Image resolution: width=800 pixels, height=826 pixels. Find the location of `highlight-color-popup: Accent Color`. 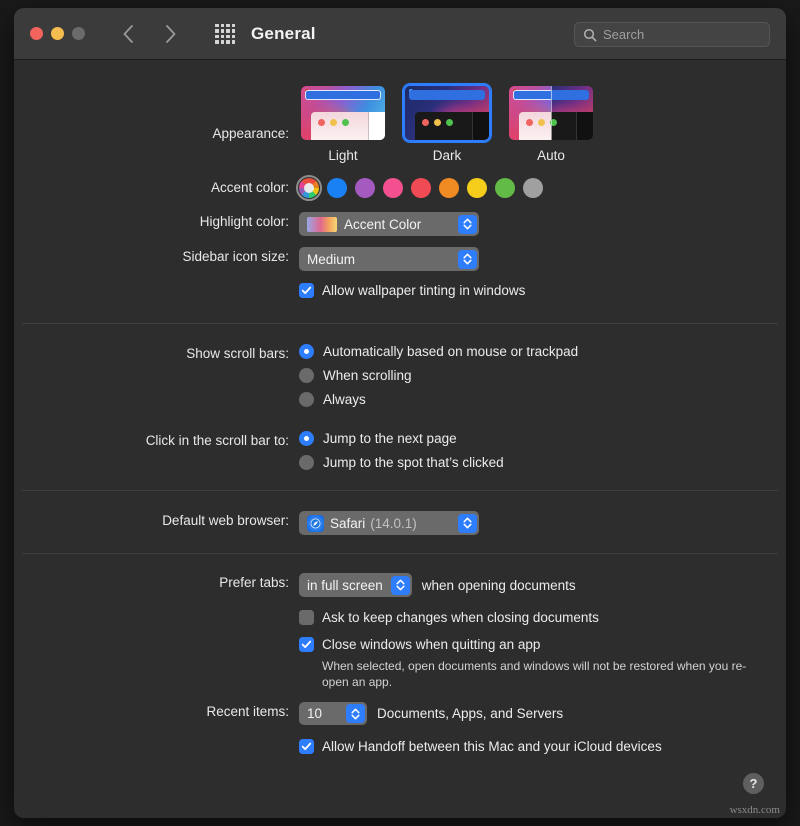

highlight-color-popup: Accent Color is located at coordinates (389, 224).